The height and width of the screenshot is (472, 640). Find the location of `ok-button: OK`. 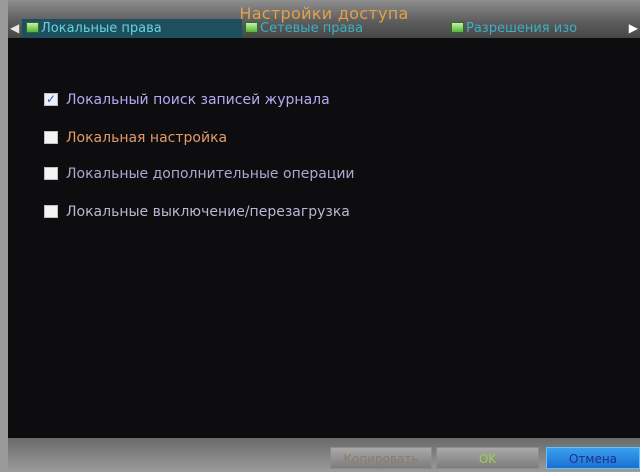

ok-button: OK is located at coordinates (487, 458).